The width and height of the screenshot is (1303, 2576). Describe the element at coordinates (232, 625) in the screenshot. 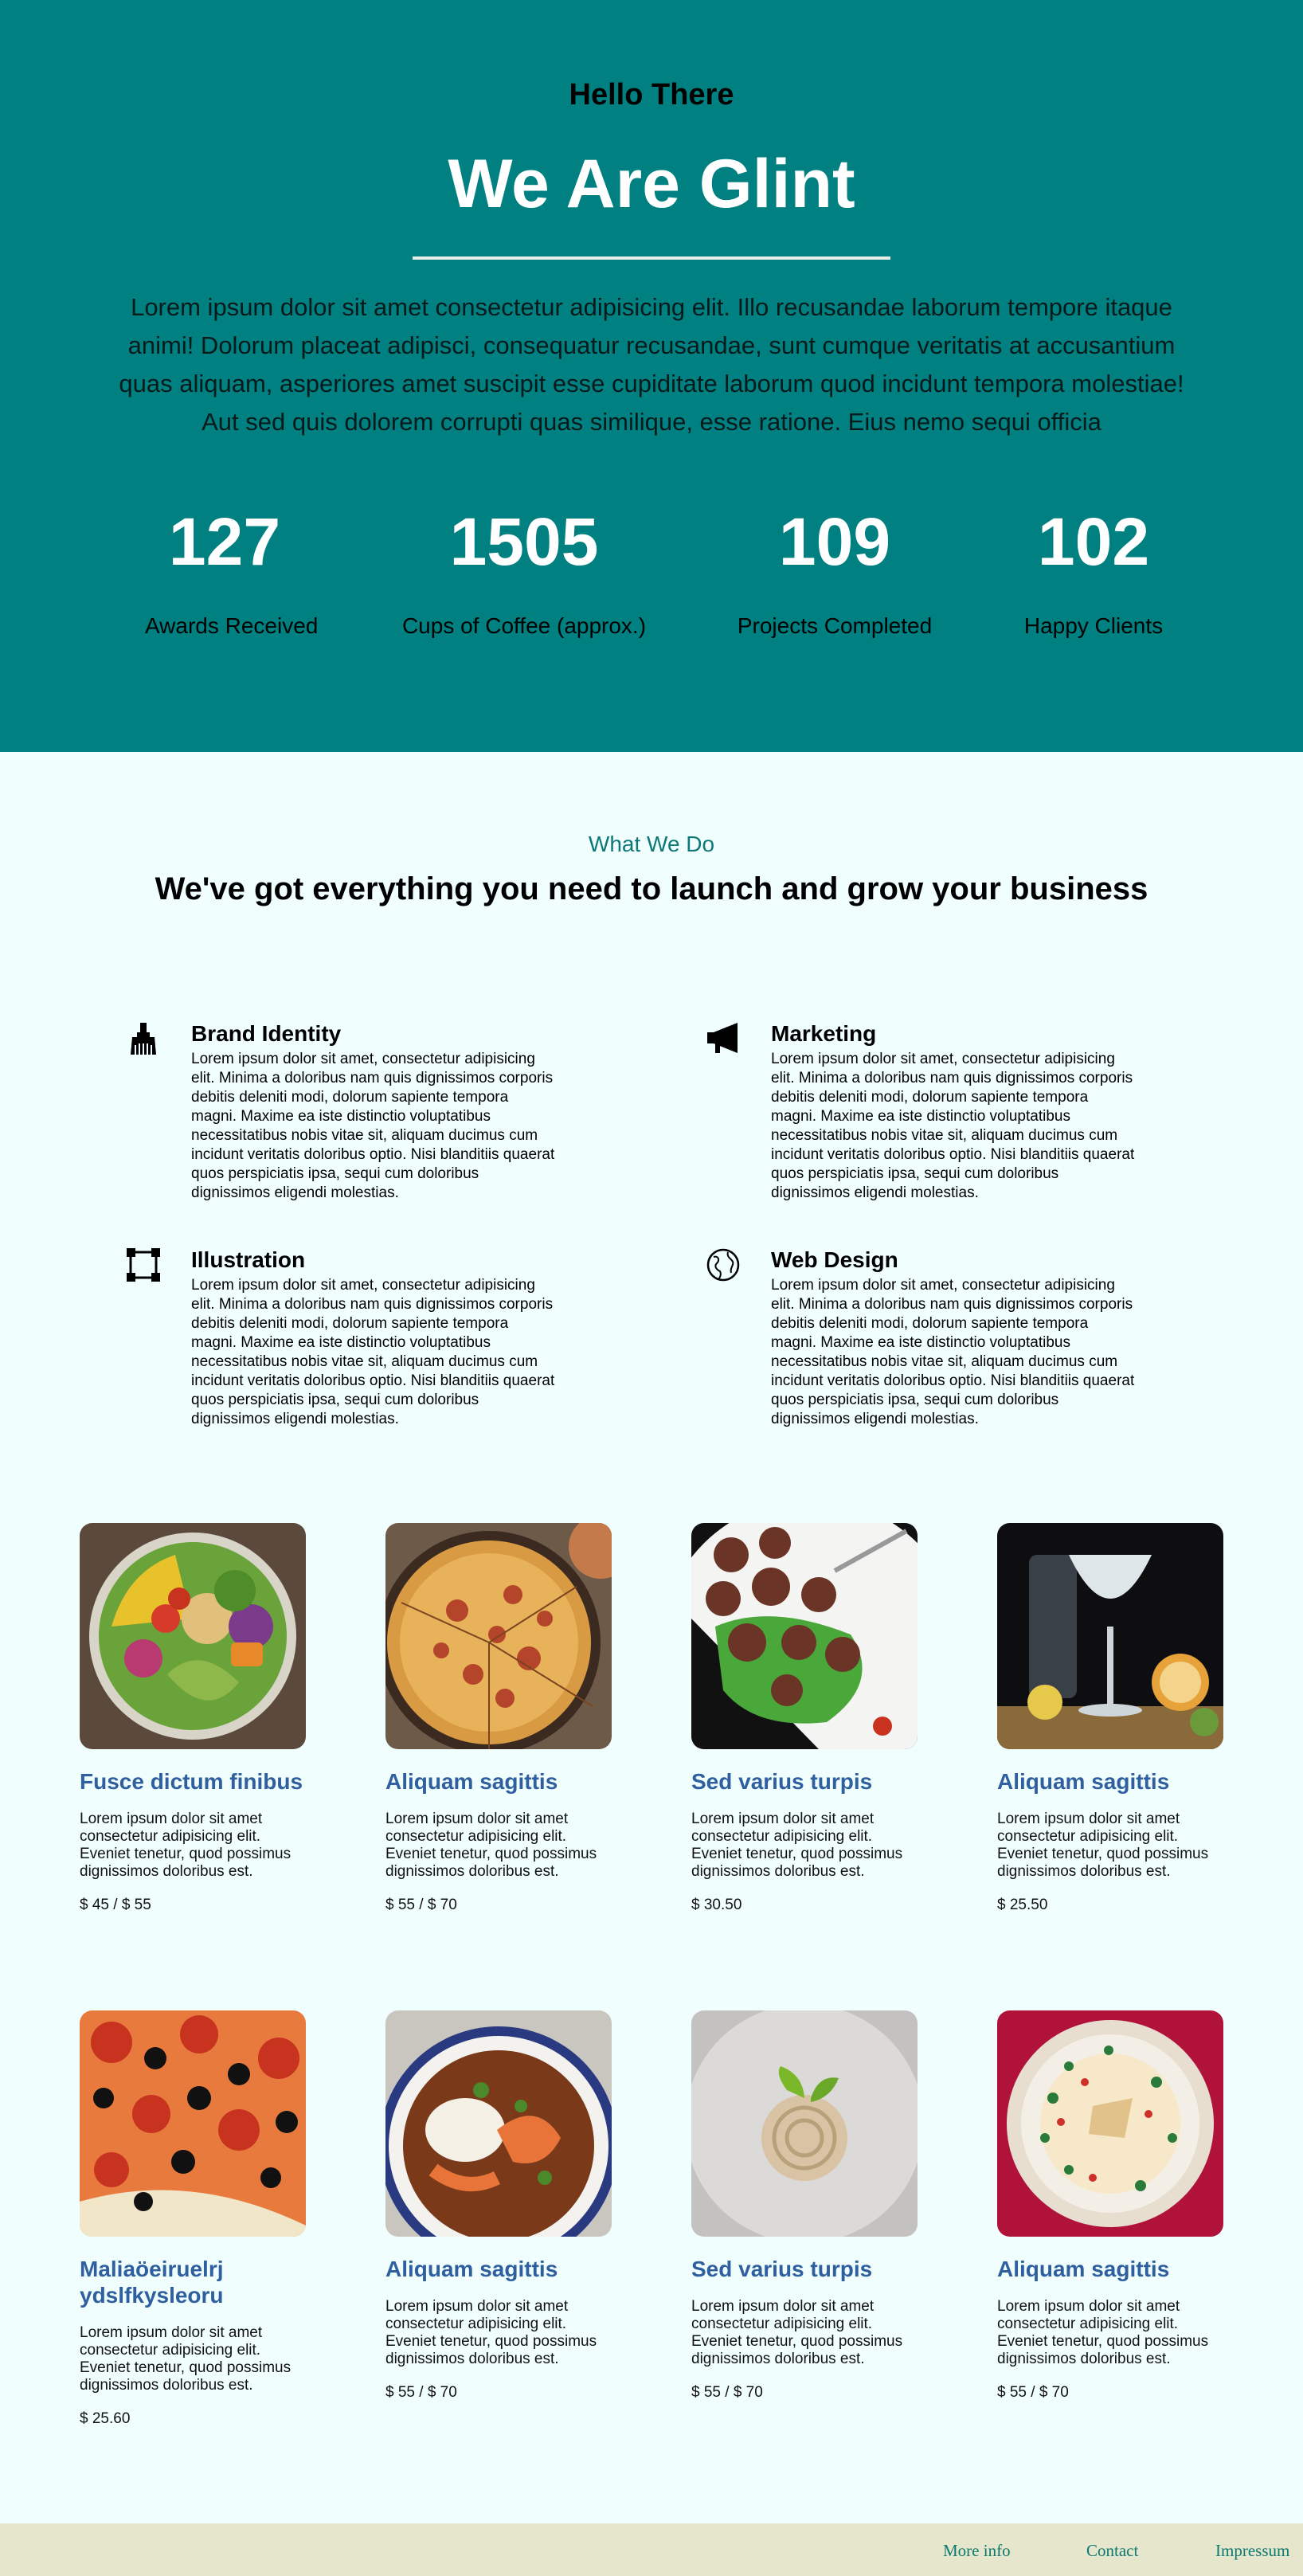

I see `stat-label: Awards Received` at that location.